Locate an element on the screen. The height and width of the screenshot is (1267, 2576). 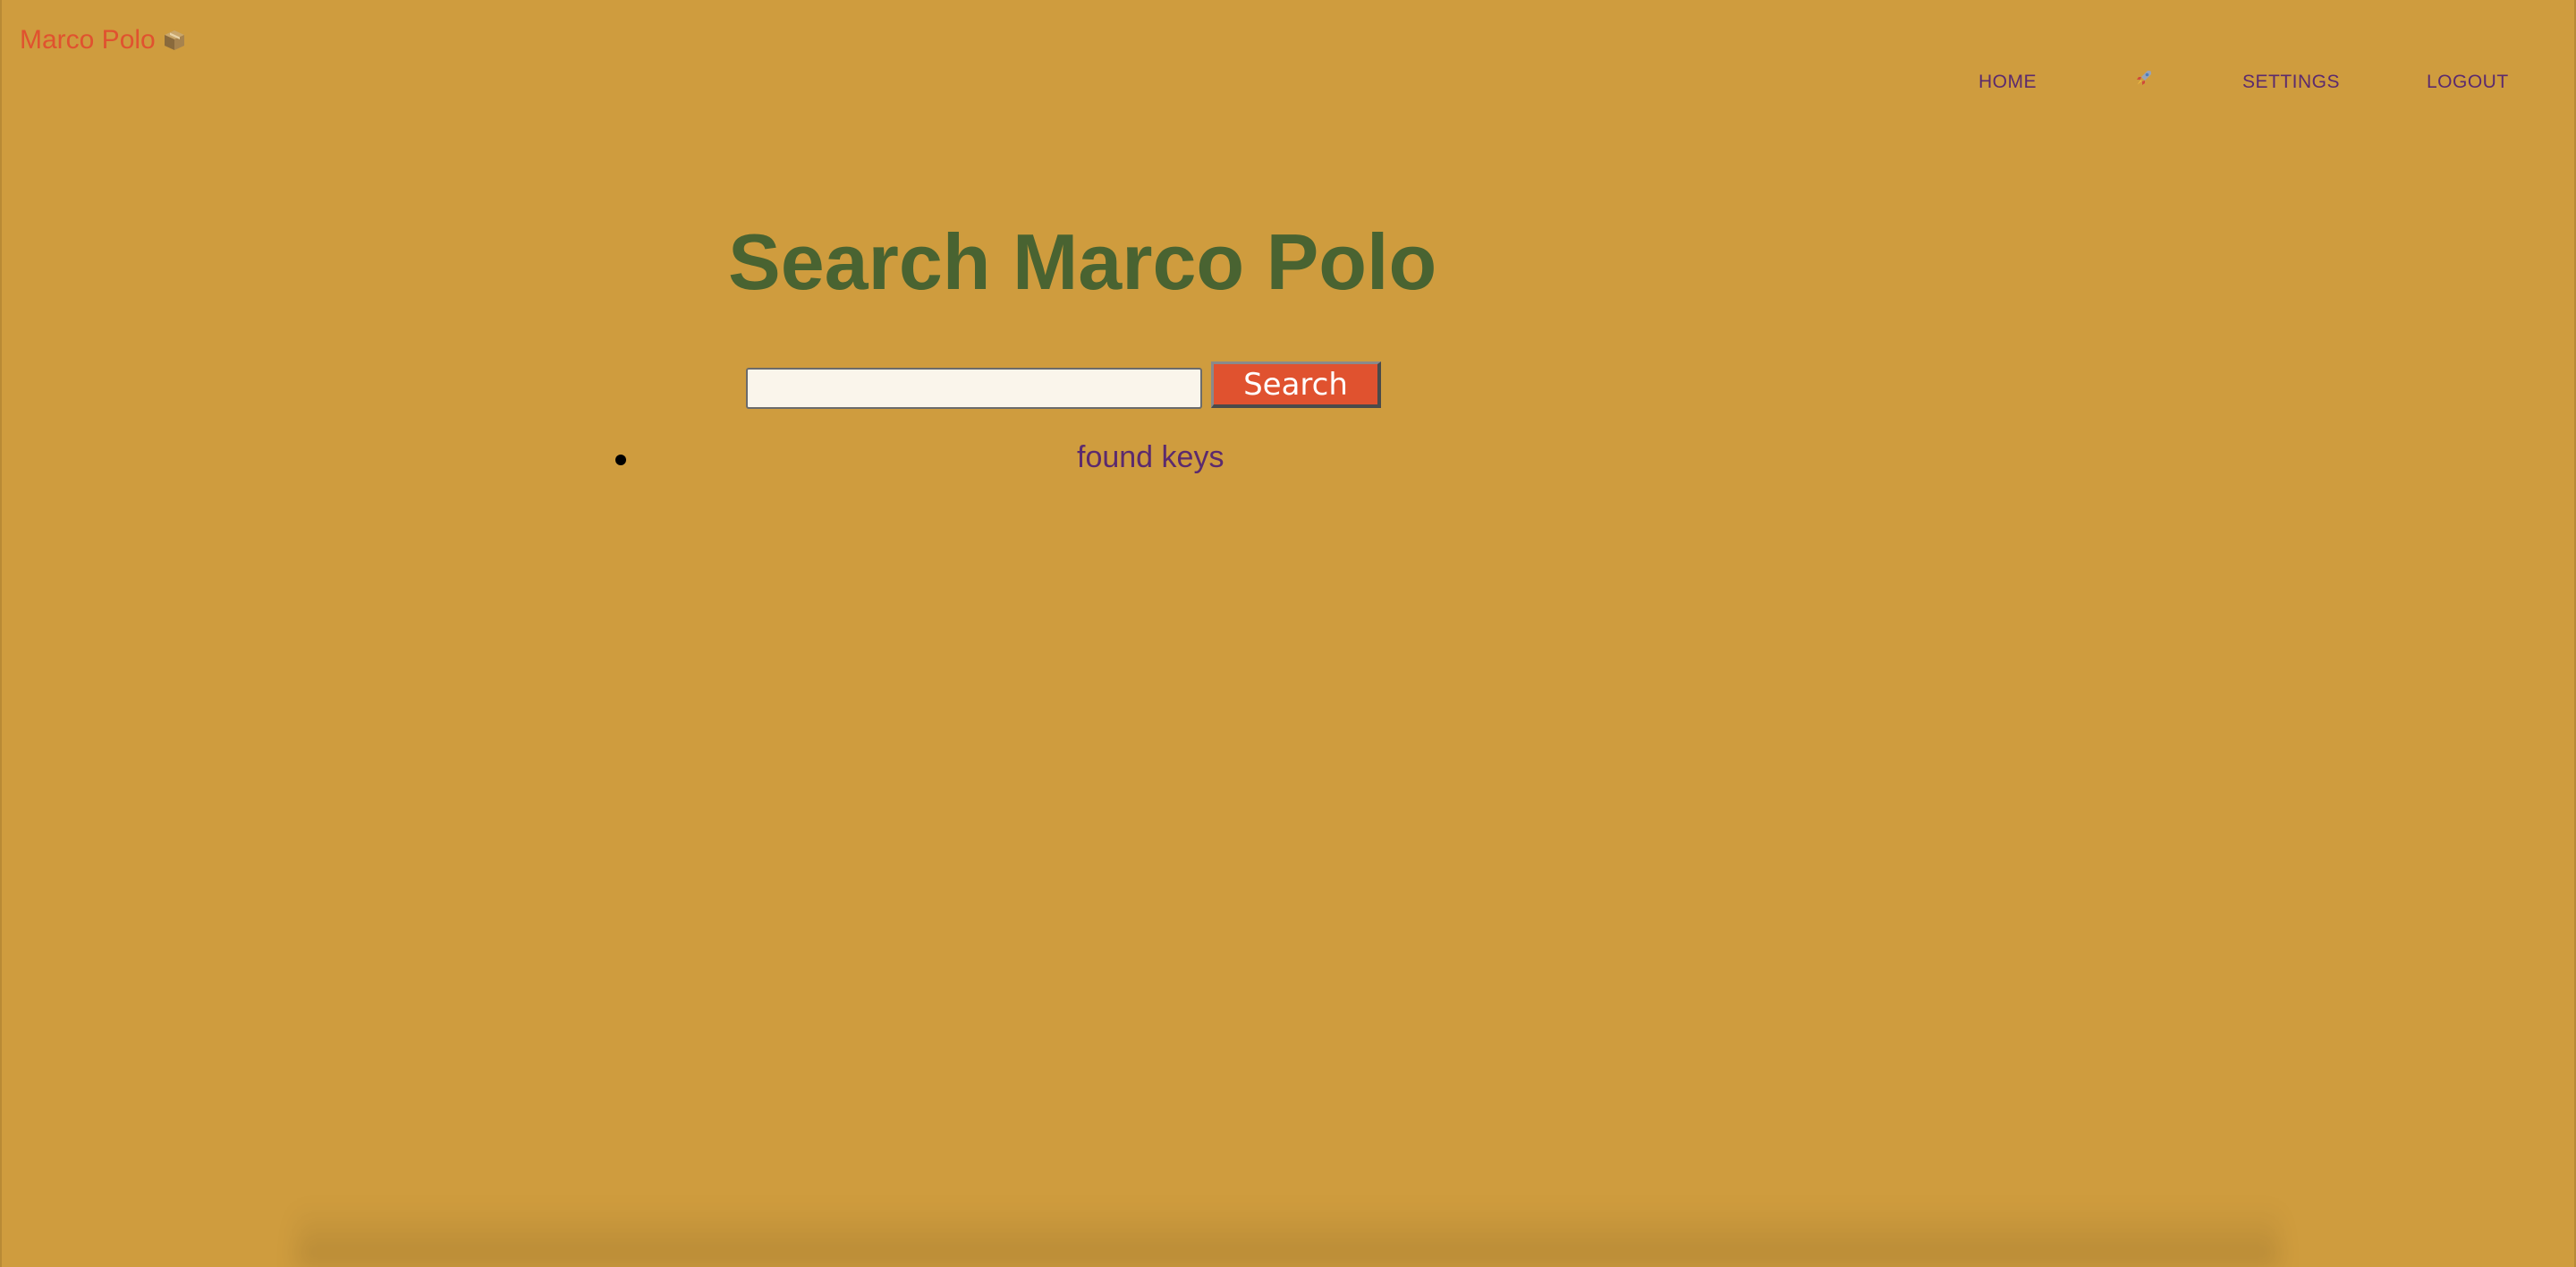
results-list: found keys is located at coordinates (1143, 458).